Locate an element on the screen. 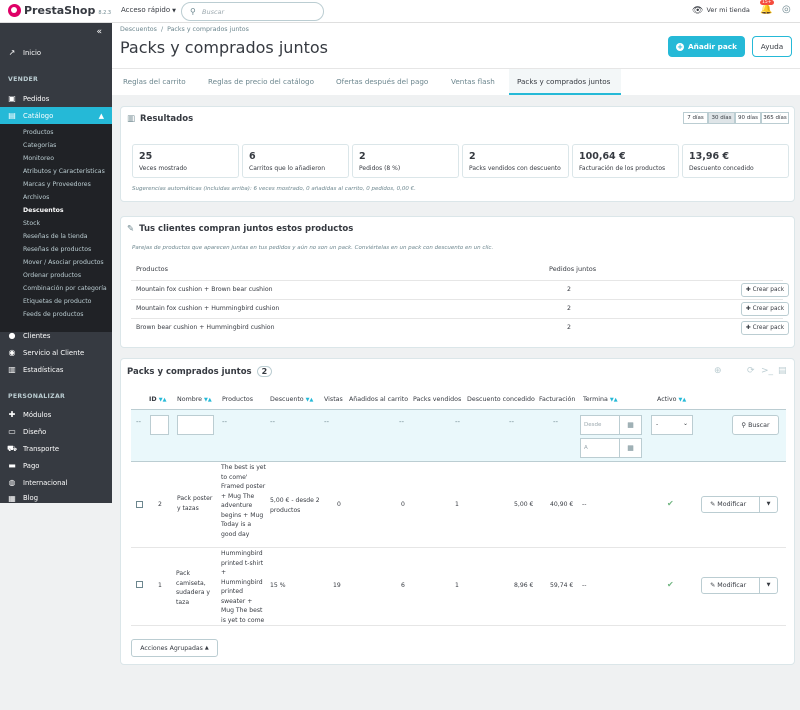 This screenshot has width=800, height=710. sidebar-item-transporte: ⛟ Transporte is located at coordinates (56, 448).